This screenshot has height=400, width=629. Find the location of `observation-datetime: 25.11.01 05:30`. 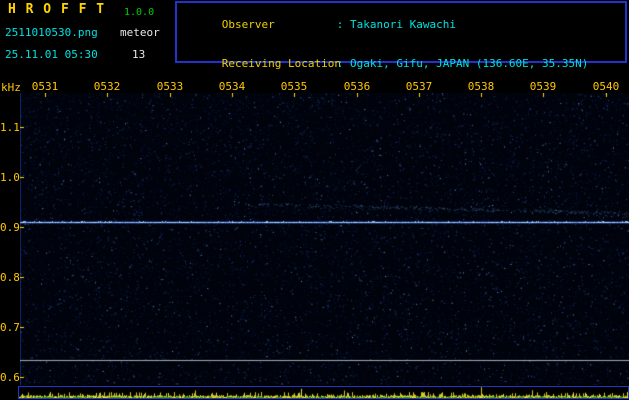

observation-datetime: 25.11.01 05:30 is located at coordinates (51, 54).